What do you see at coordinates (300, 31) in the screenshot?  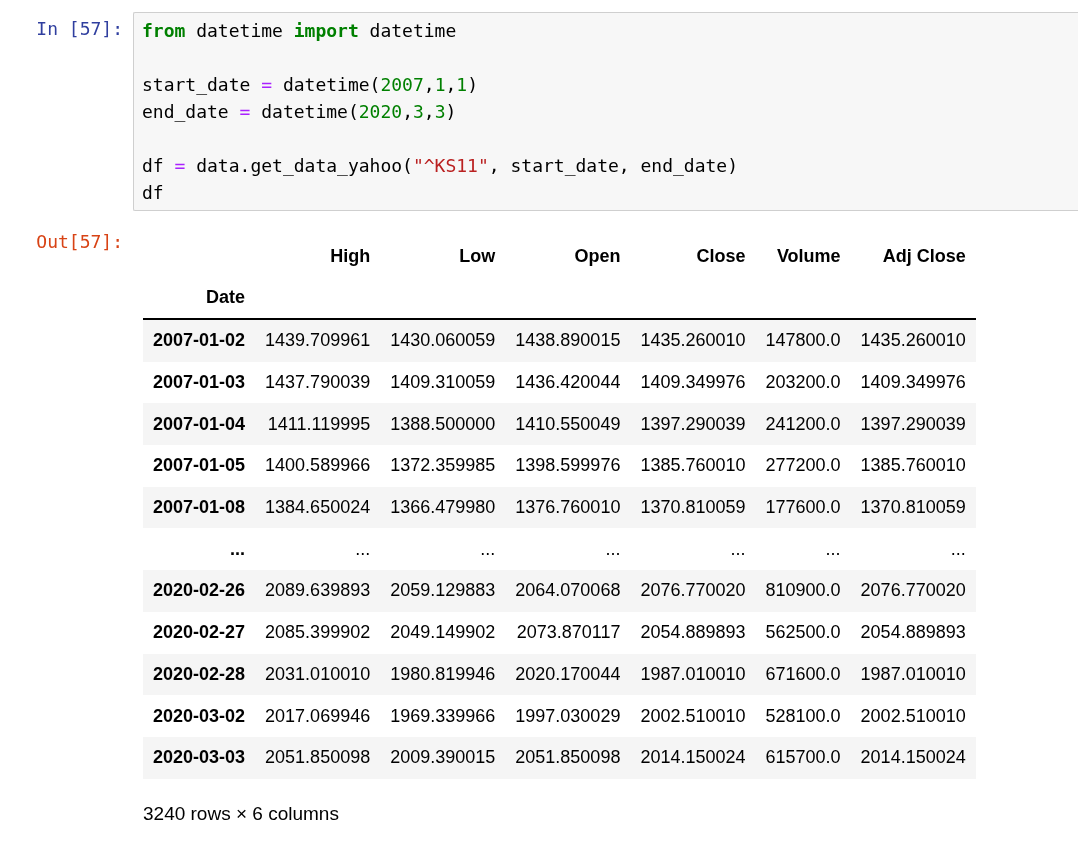 I see `code-line: from datetime import datetime` at bounding box center [300, 31].